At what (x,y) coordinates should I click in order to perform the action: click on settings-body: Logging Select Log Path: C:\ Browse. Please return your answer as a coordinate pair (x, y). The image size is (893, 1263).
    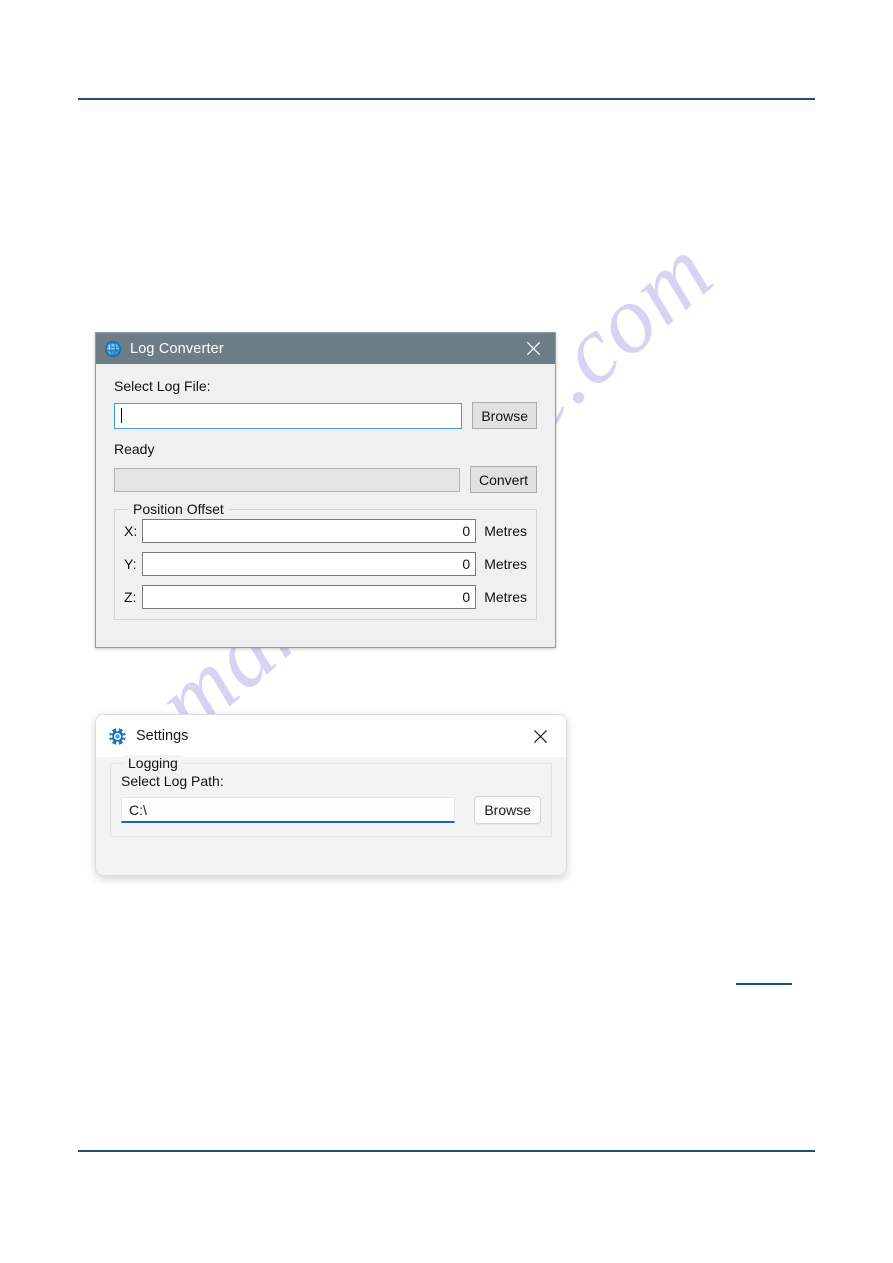
    Looking at the image, I should click on (331, 796).